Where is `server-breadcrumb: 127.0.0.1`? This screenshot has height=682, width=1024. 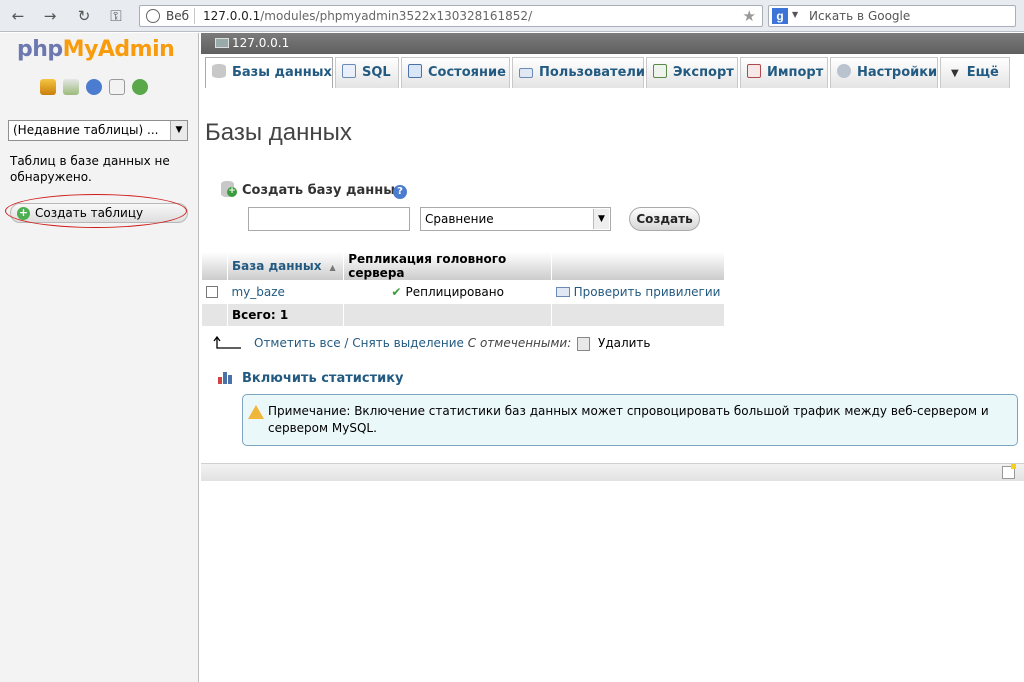 server-breadcrumb: 127.0.0.1 is located at coordinates (612, 43).